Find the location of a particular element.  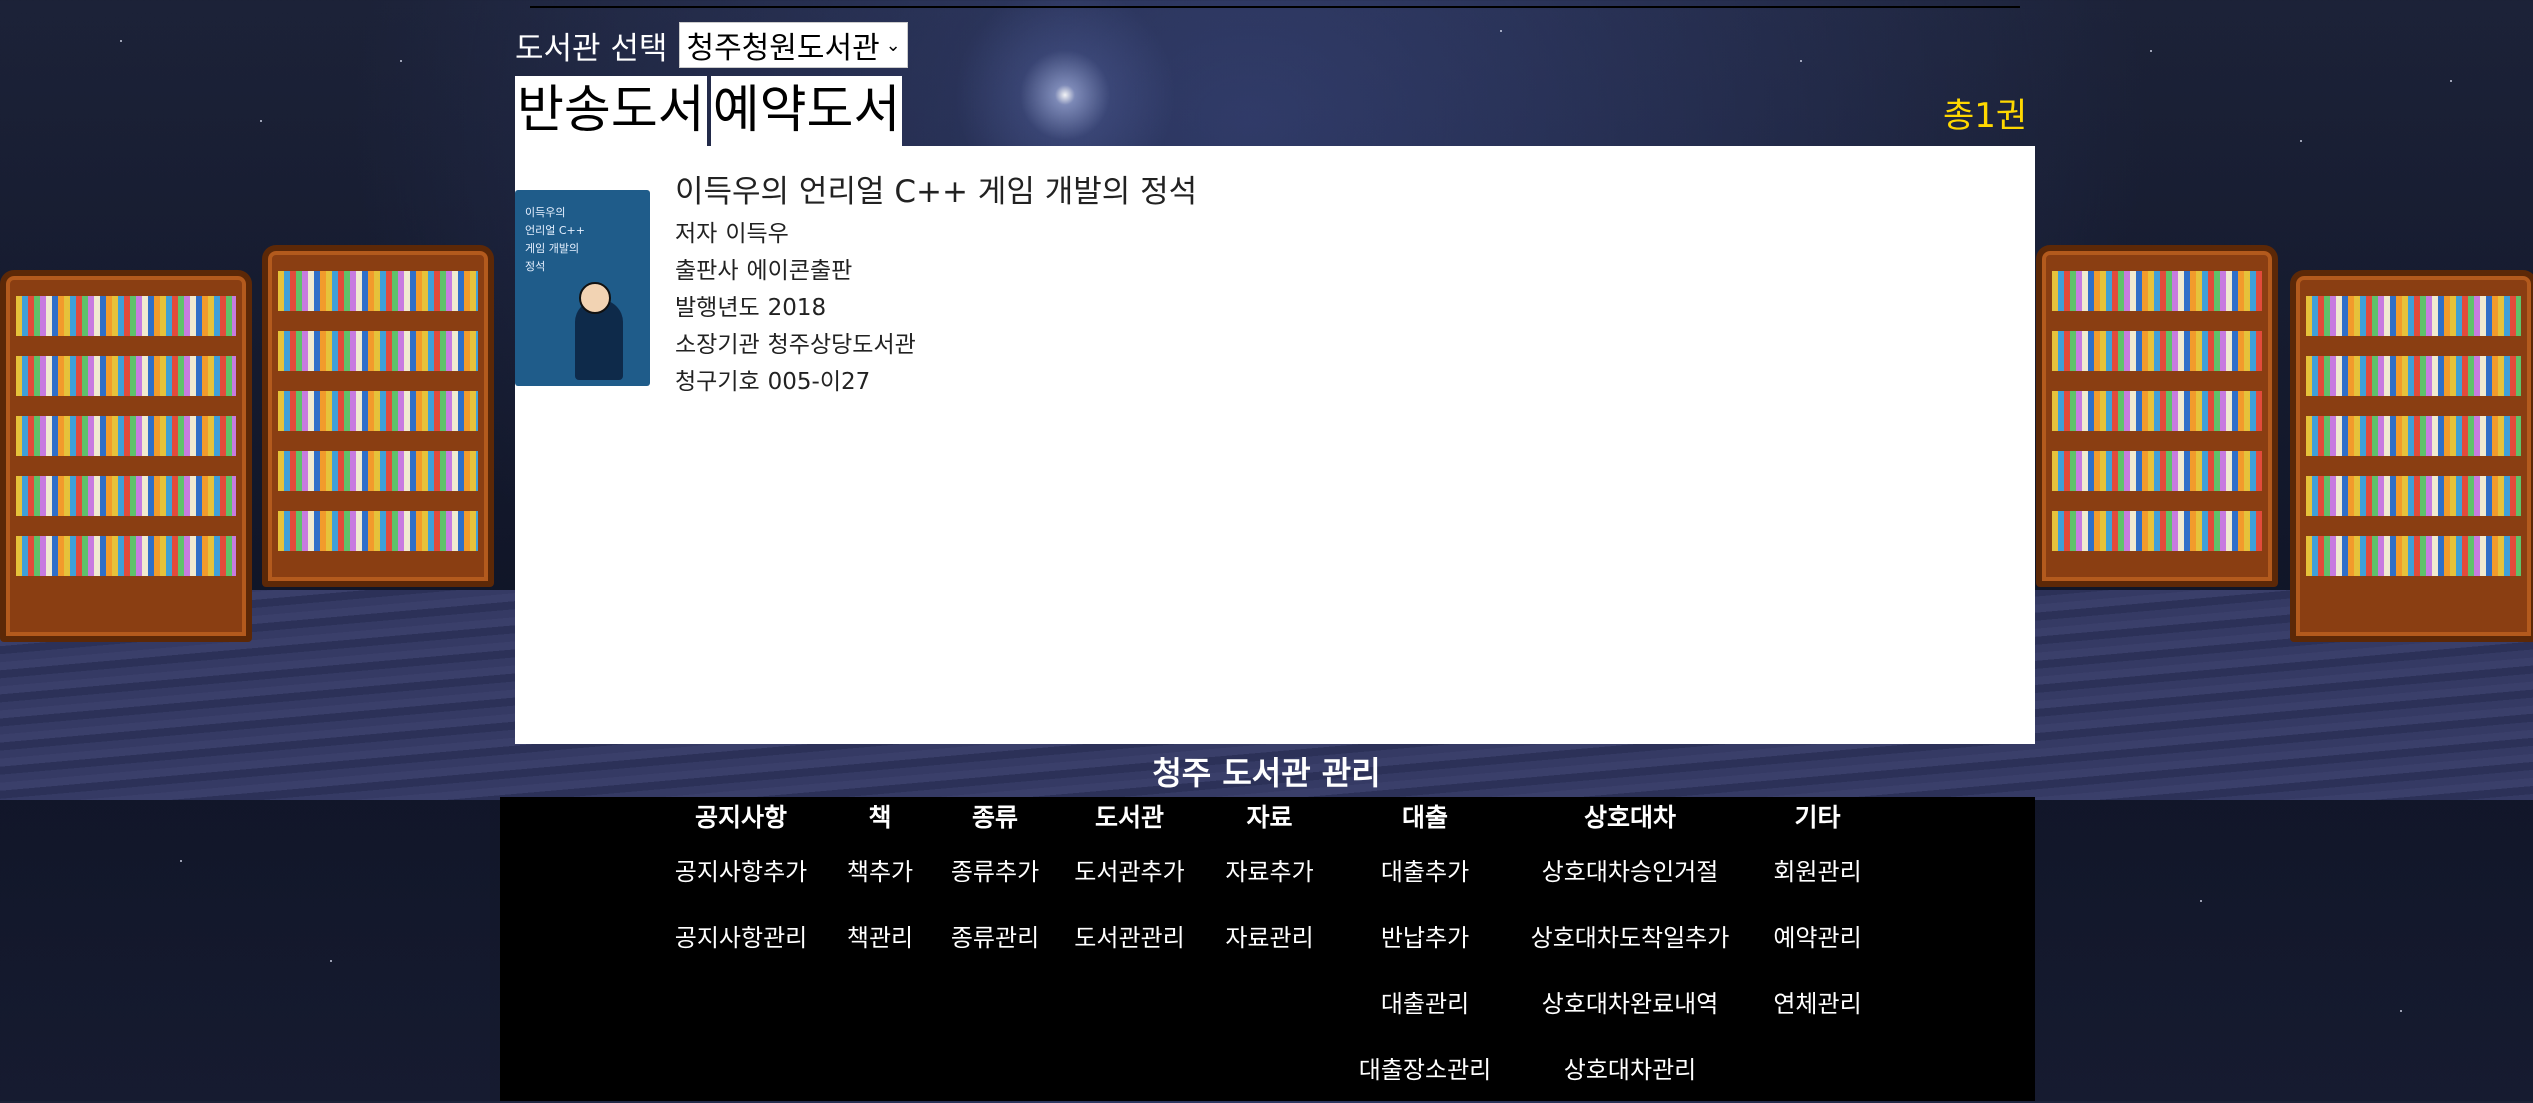

admin-col-book: 책 책추가 책관리 is located at coordinates (880, 884).